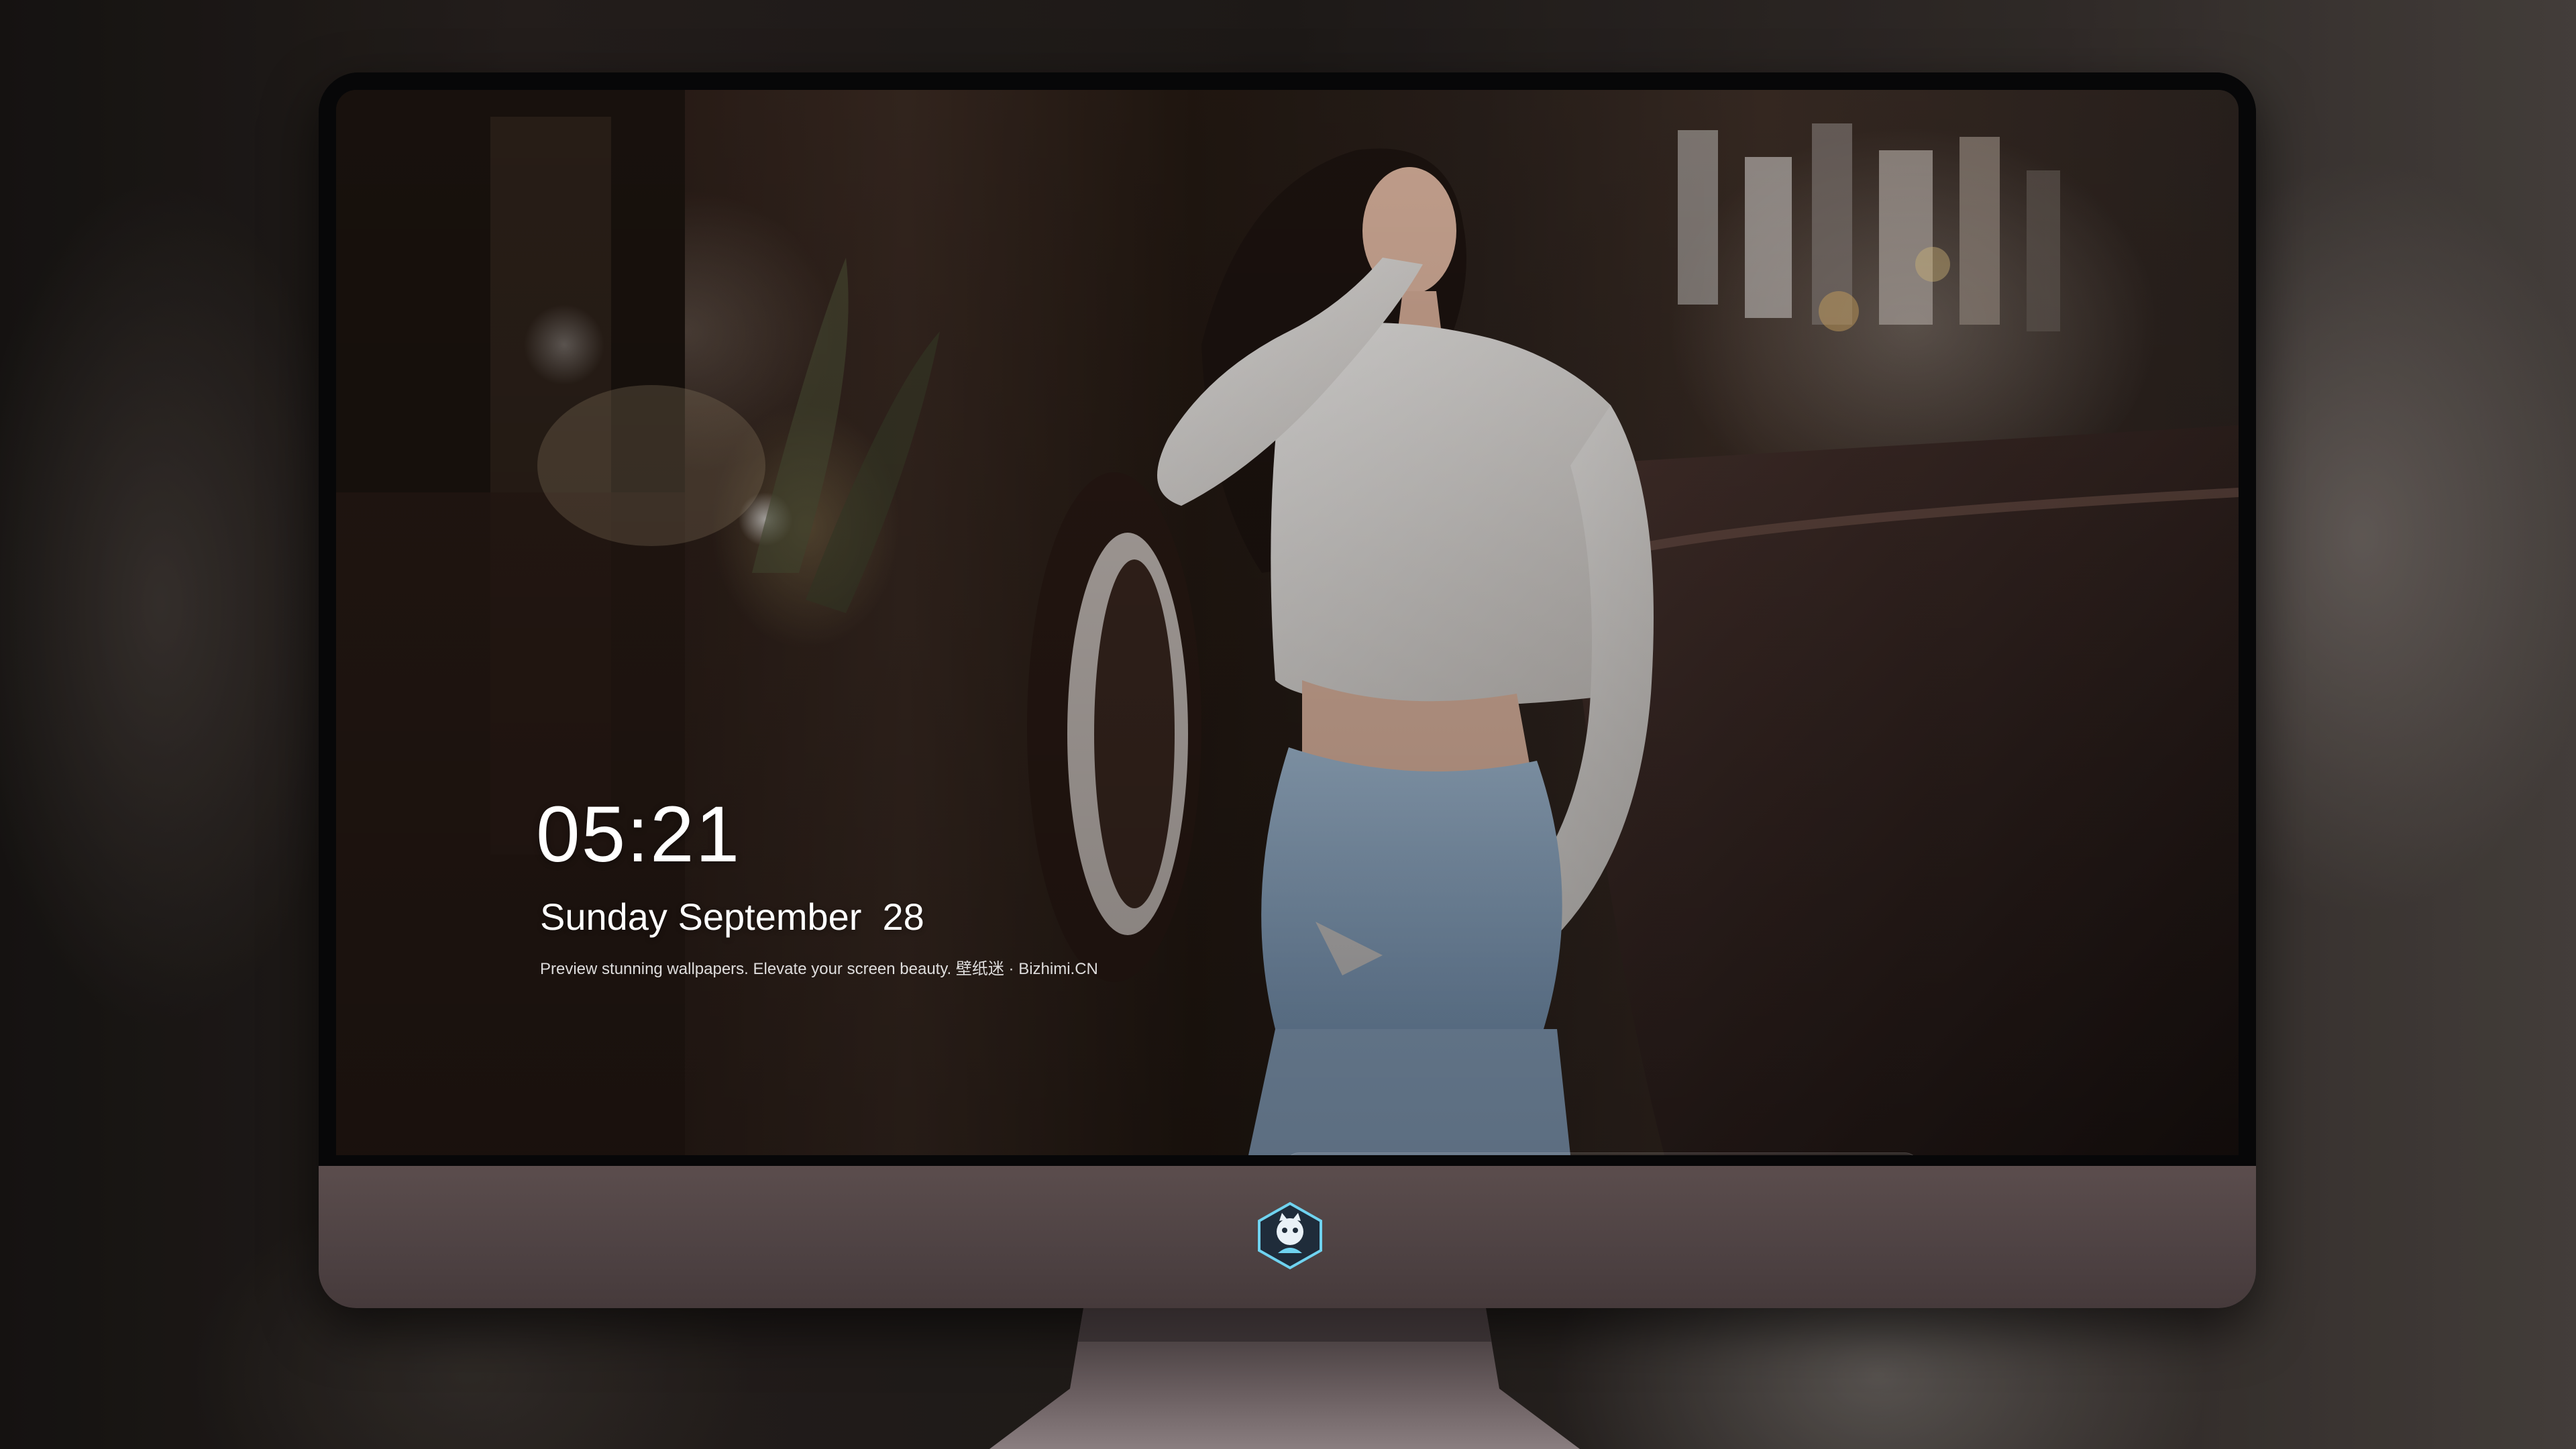  I want to click on mascot-logo-icon, so click(1290, 1235).